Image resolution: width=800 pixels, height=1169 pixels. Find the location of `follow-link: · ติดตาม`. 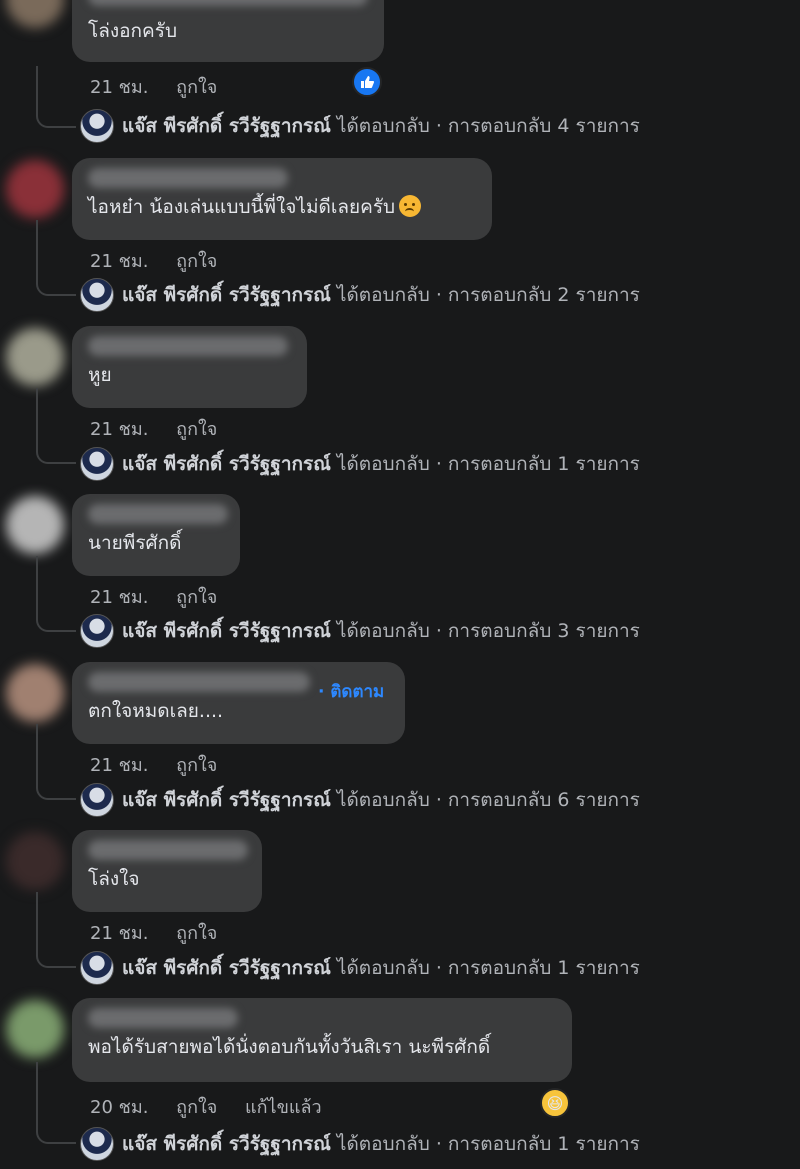

follow-link: · ติดตาม is located at coordinates (351, 691).